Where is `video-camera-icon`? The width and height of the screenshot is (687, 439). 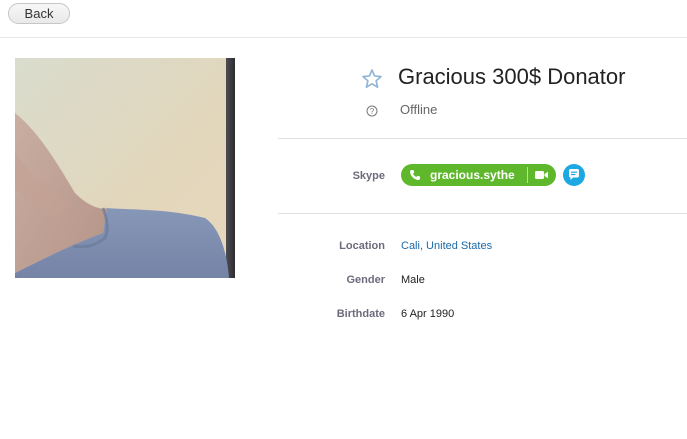
video-camera-icon is located at coordinates (541, 175).